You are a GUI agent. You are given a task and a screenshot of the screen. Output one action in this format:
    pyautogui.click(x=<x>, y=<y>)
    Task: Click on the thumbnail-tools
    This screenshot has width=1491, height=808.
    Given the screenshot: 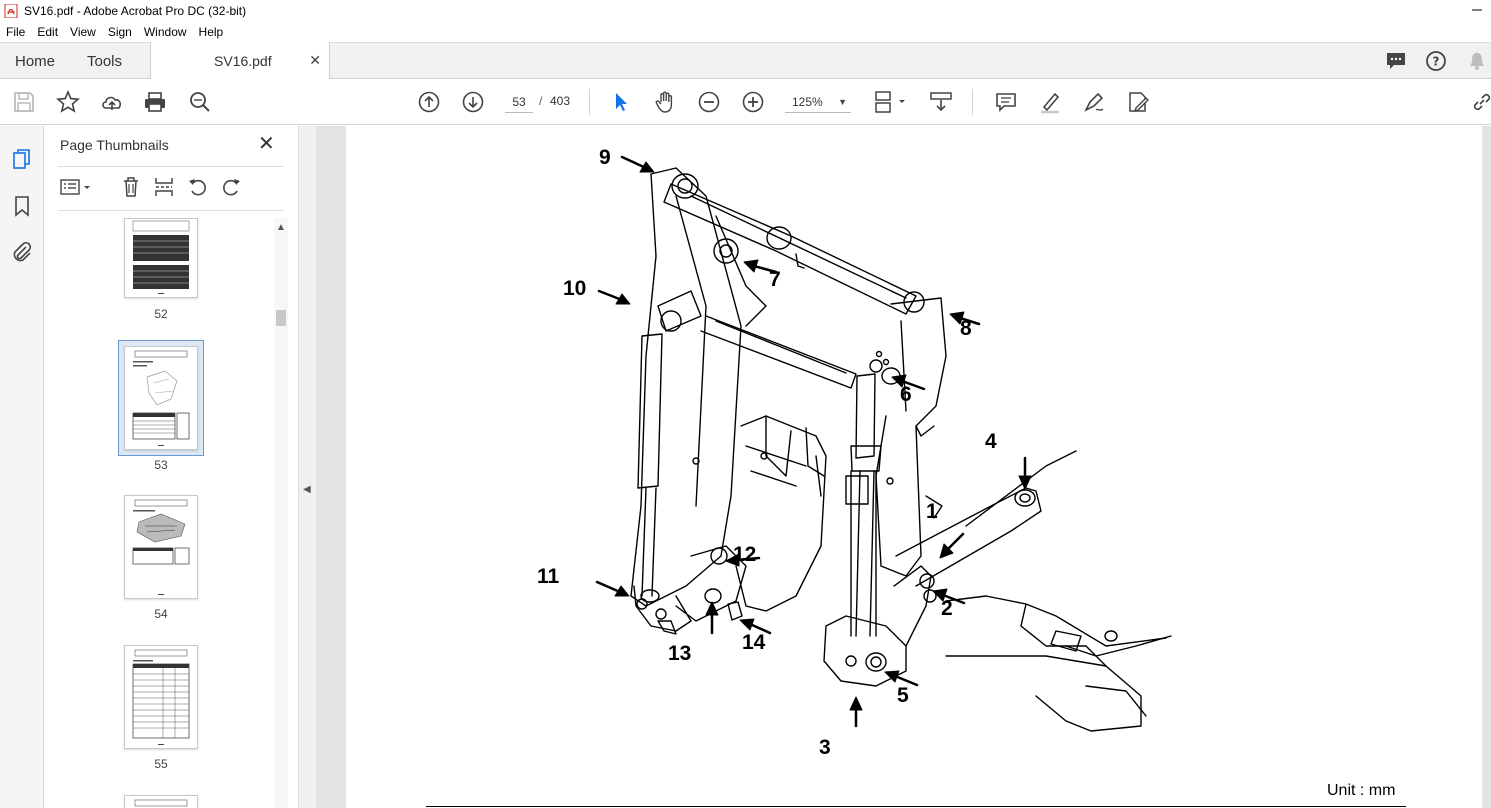 What is the action you would take?
    pyautogui.click(x=171, y=189)
    